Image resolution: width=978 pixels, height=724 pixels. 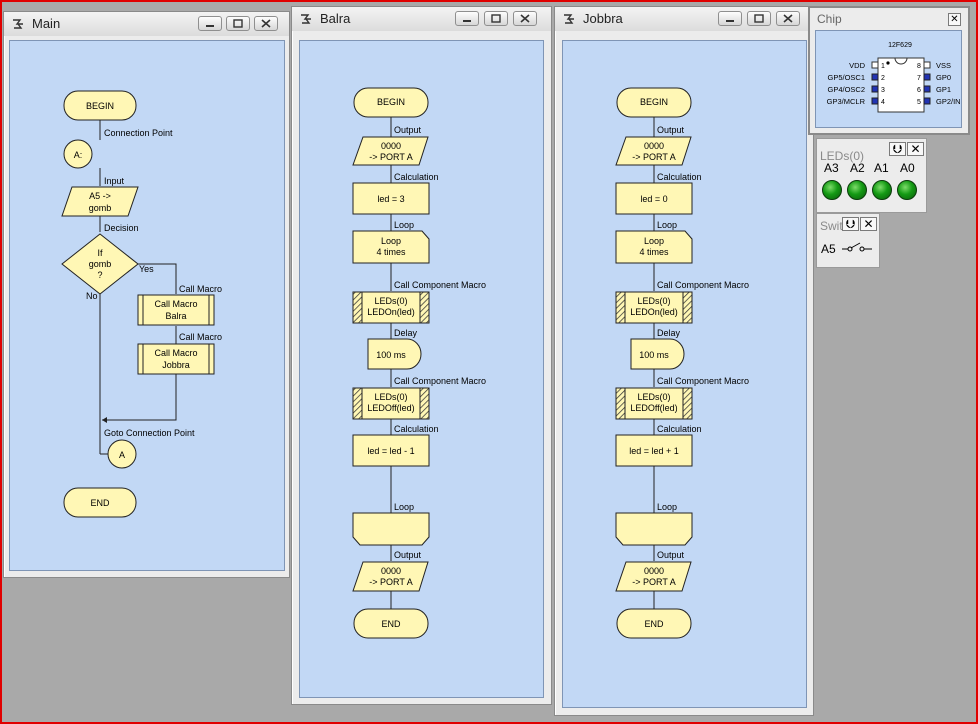 What do you see at coordinates (654, 529) in the screenshot?
I see `jobbra-loop-end` at bounding box center [654, 529].